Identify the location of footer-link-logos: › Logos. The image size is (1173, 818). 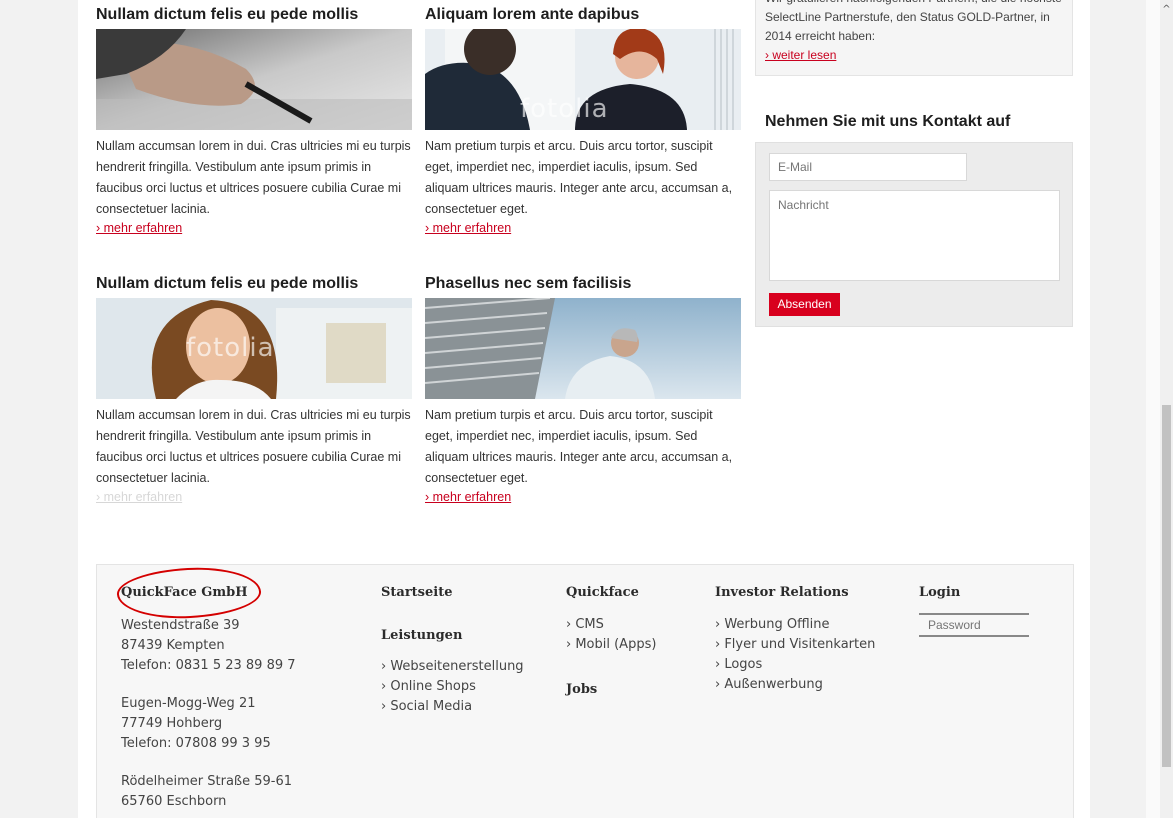
(810, 665).